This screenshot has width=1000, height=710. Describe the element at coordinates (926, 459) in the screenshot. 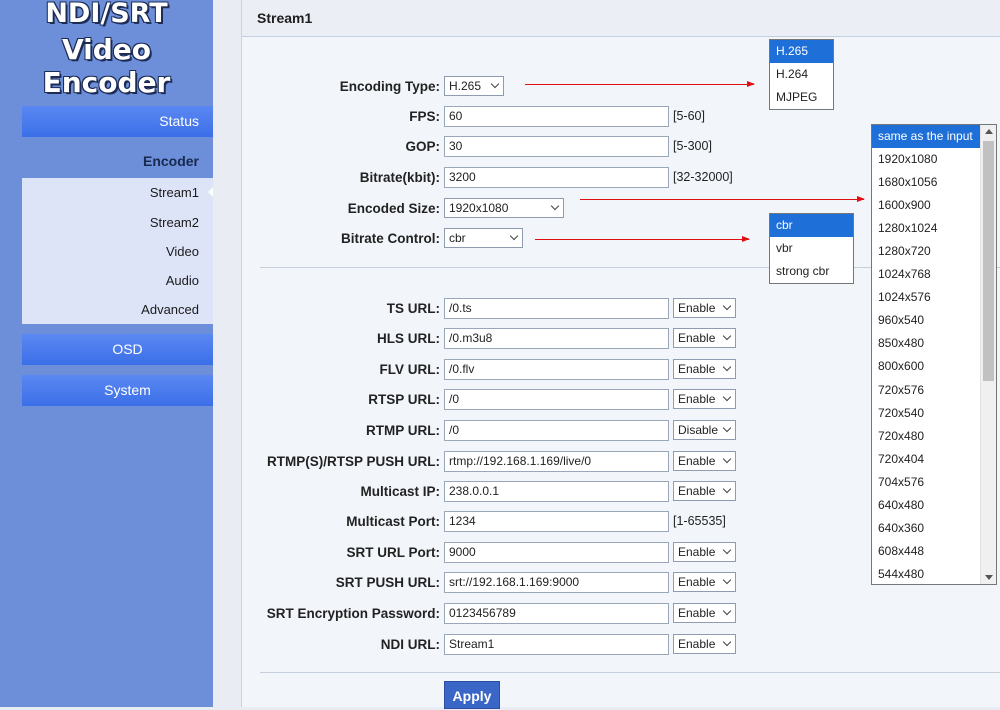

I see `size-option: 720x404` at that location.